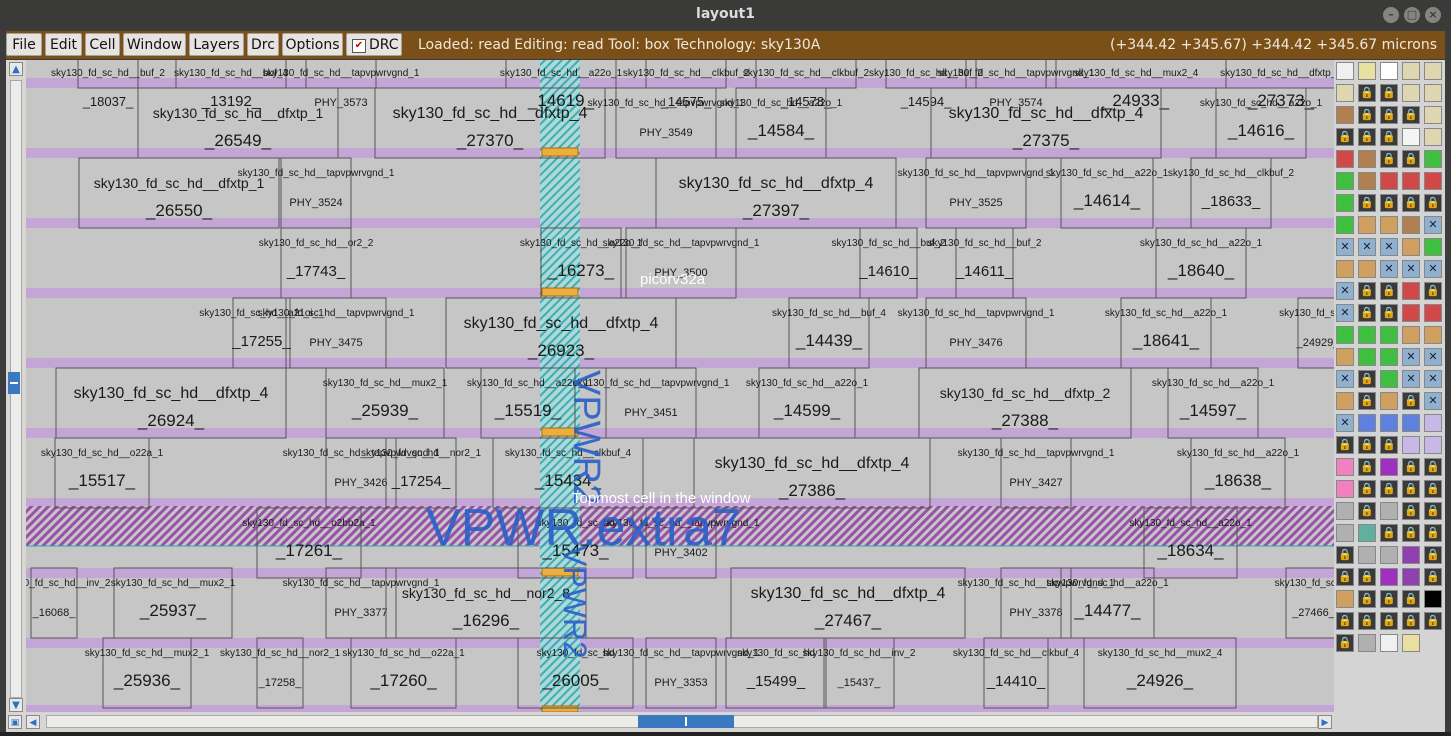 This screenshot has height=736, width=1451. I want to click on cell-instance: sky130_fd_sc_hd__a22o_1 _14599_, so click(807, 403).